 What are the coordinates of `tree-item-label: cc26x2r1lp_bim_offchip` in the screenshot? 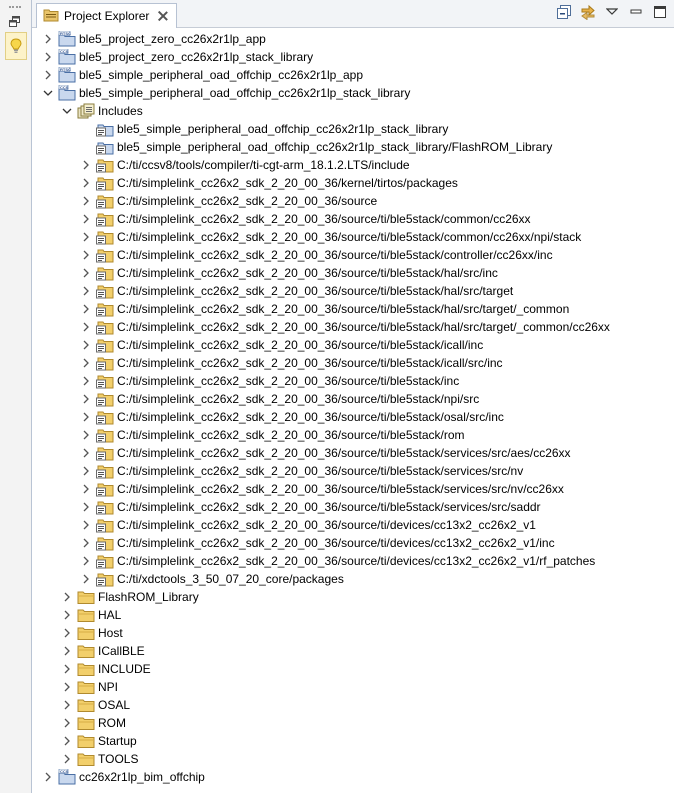 It's located at (142, 777).